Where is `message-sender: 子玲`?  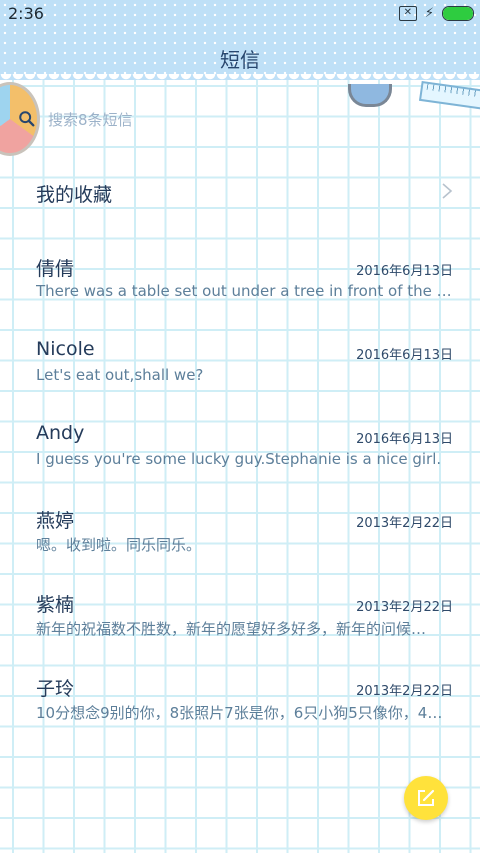
message-sender: 子玲 is located at coordinates (55, 689).